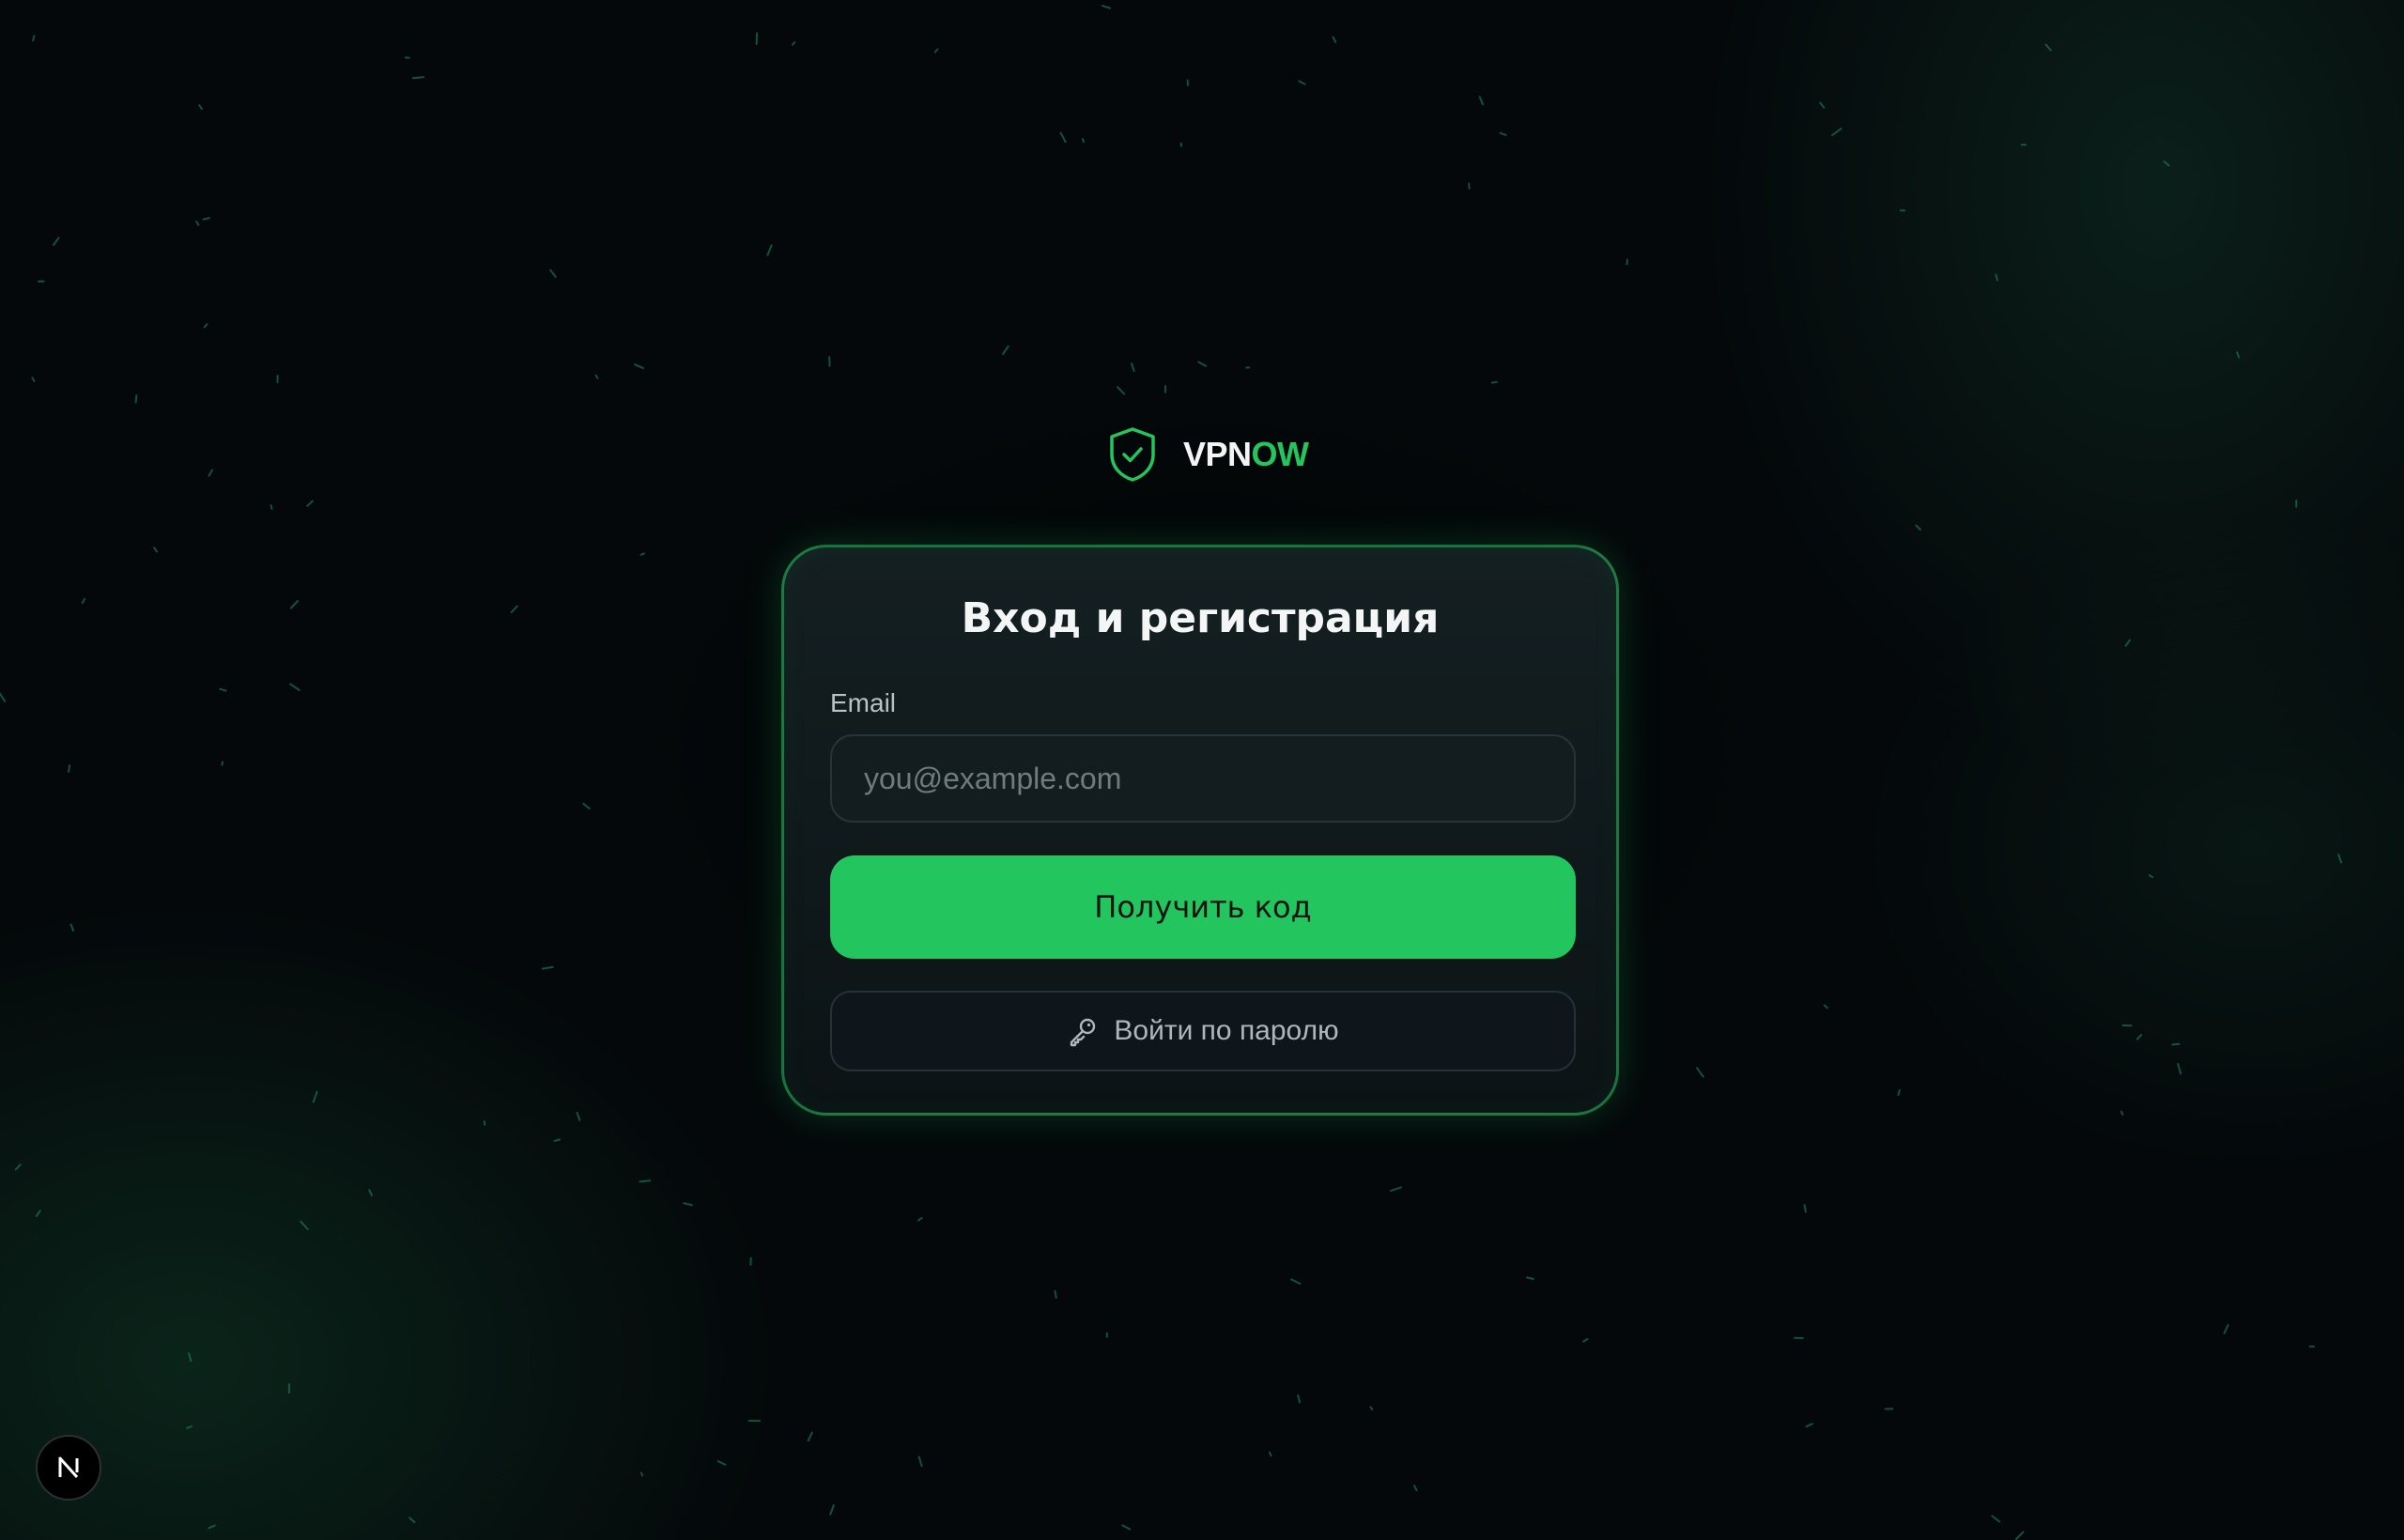 This screenshot has height=1540, width=2404. I want to click on nextjs-logo-icon, so click(68, 1467).